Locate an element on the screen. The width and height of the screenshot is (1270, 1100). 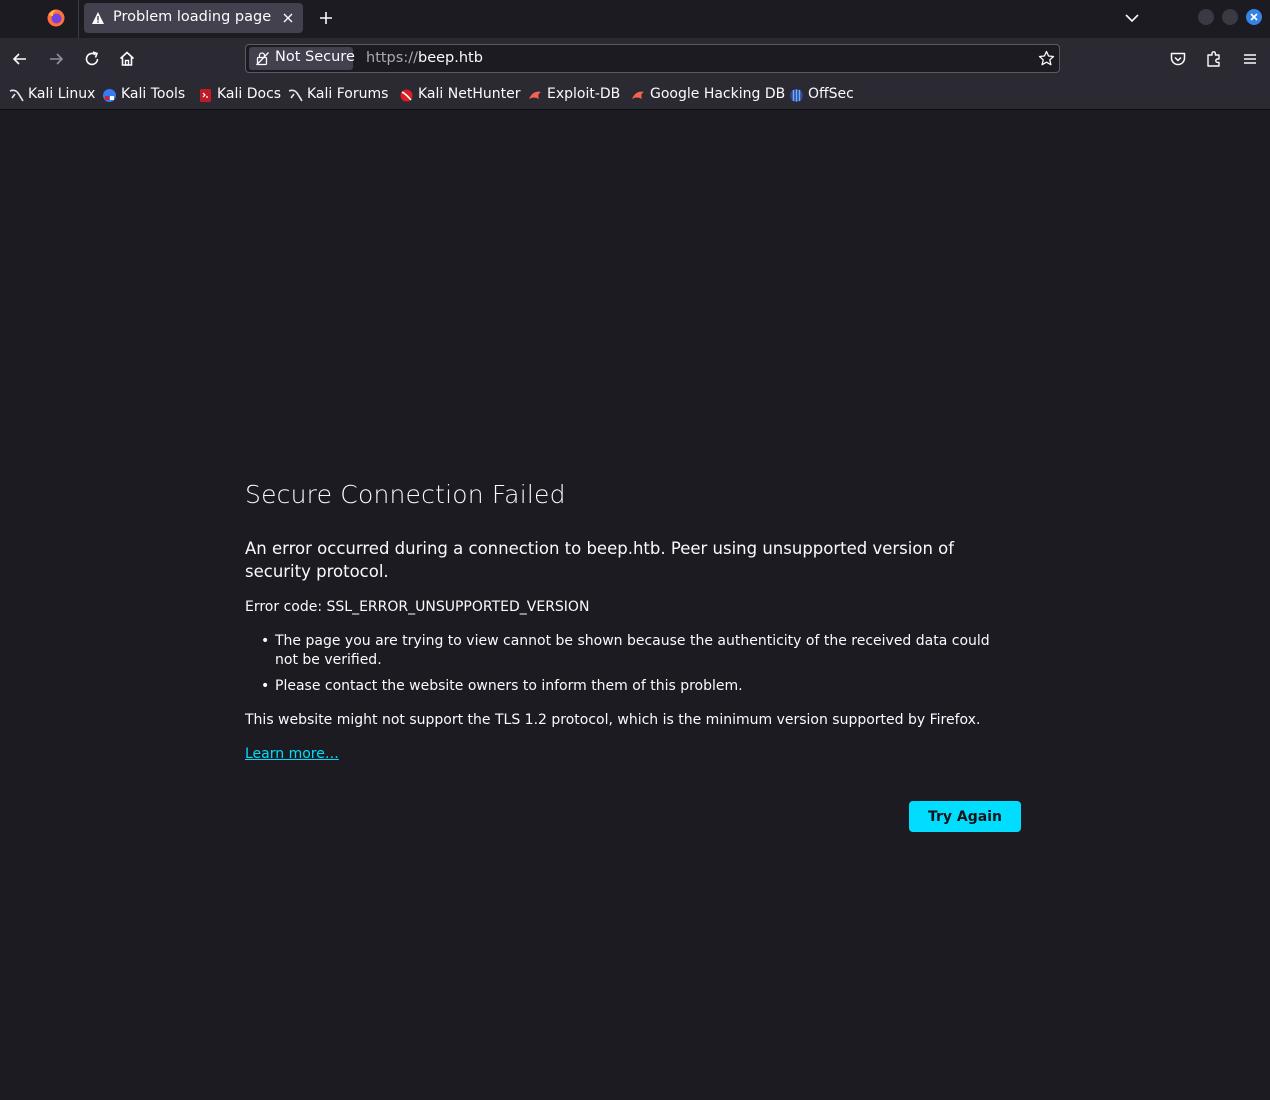
url-text: https://beep.htb is located at coordinates (424, 58).